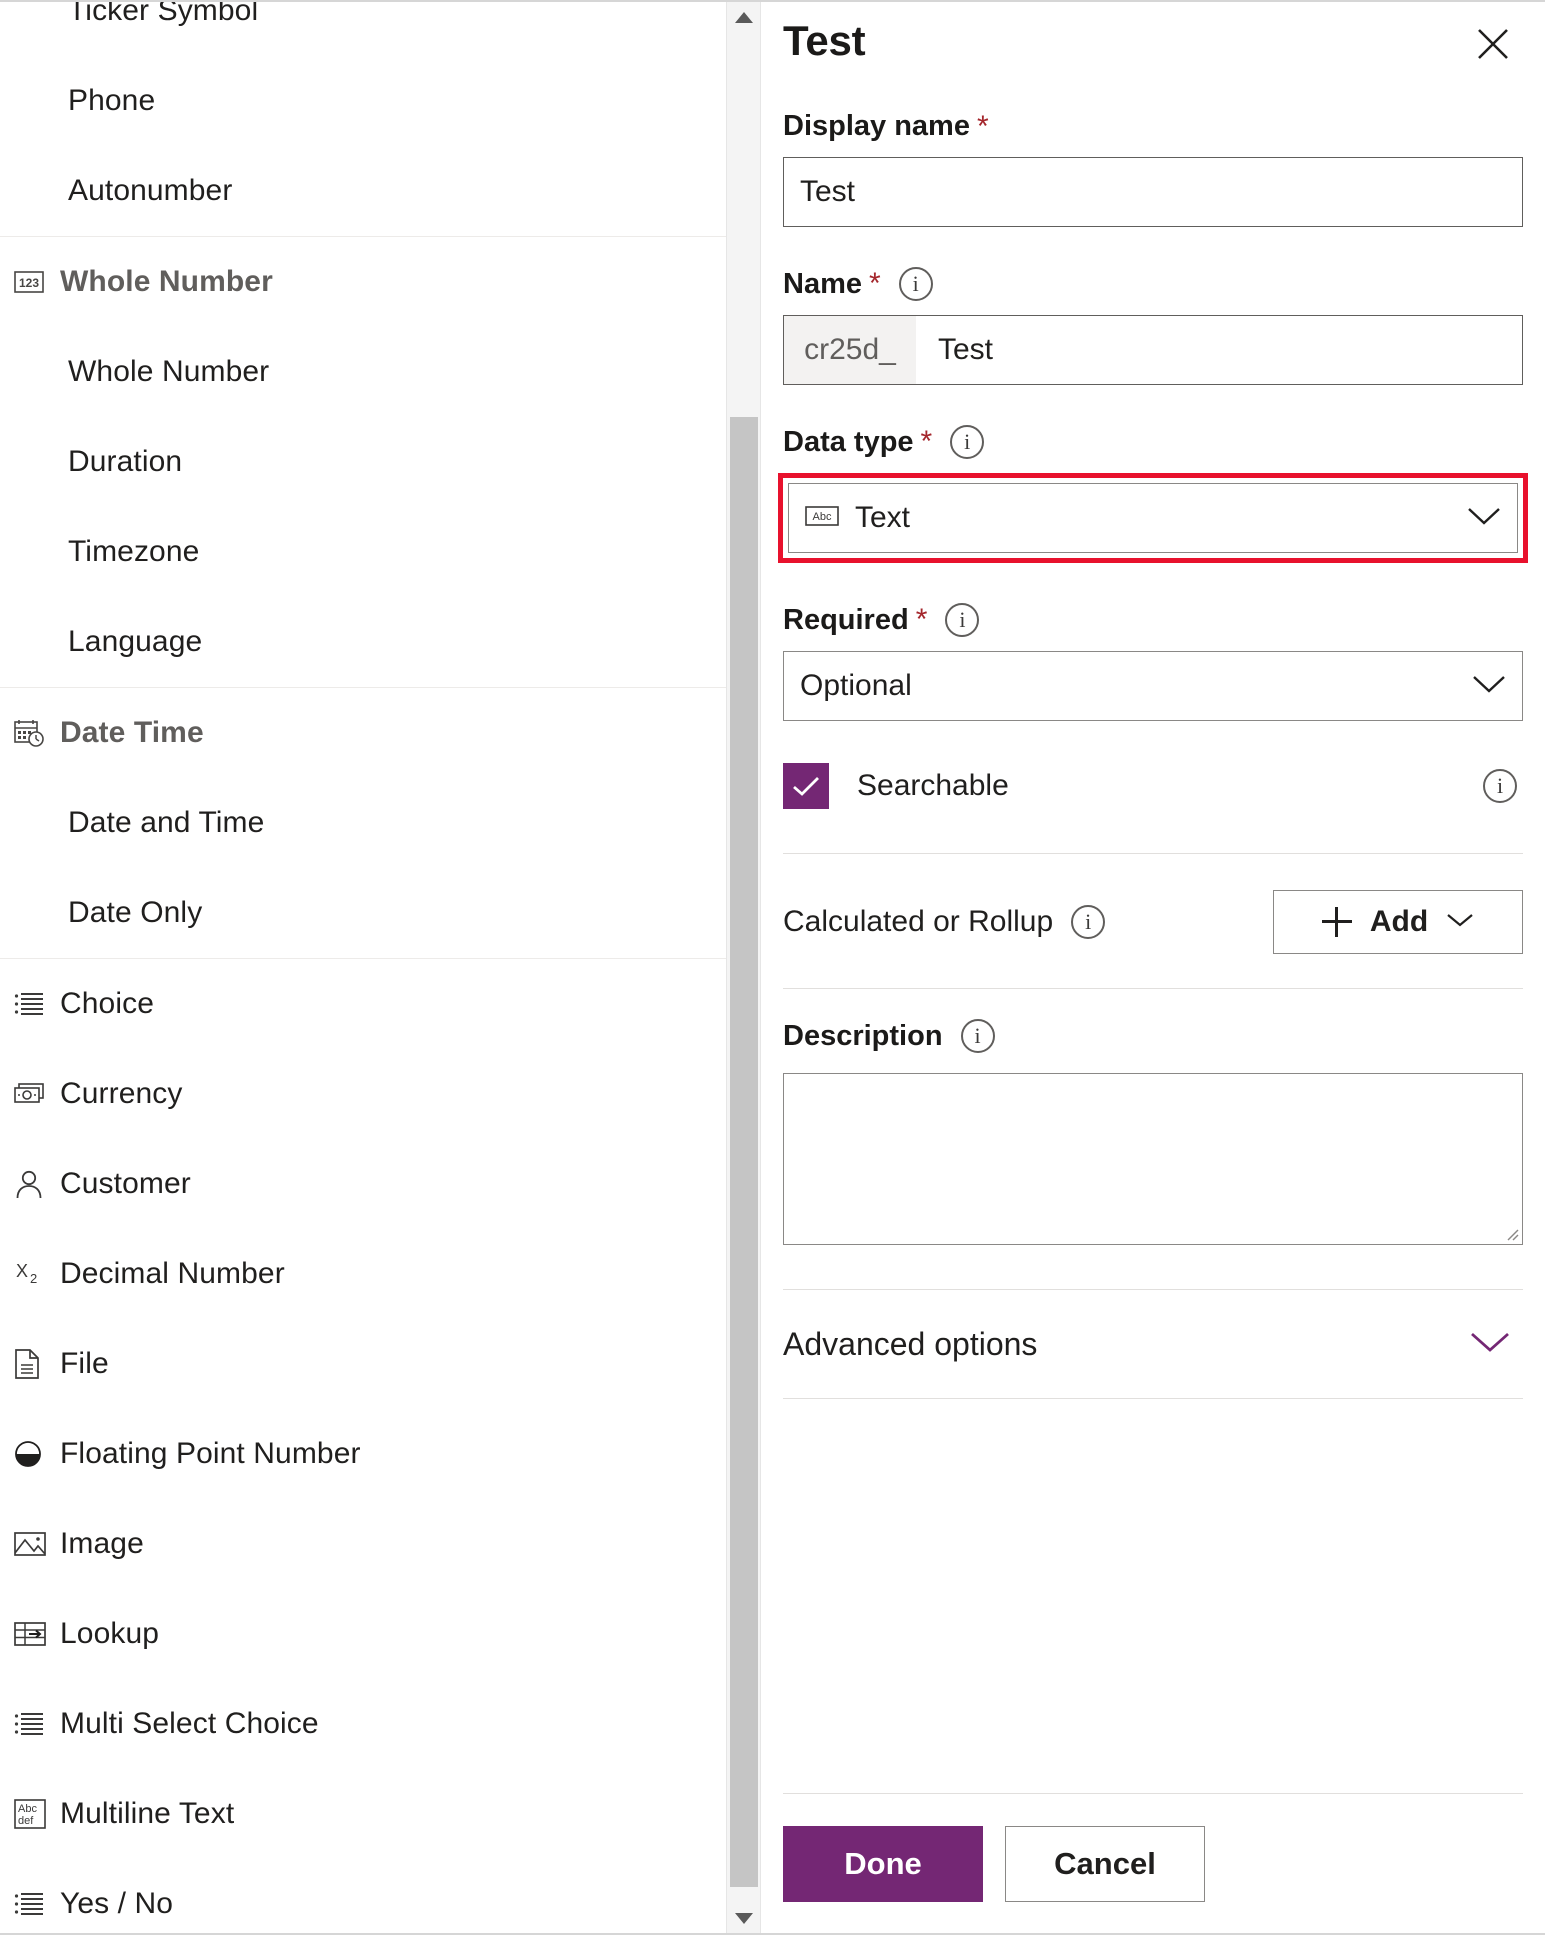 The width and height of the screenshot is (1545, 1935). Describe the element at coordinates (363, 372) in the screenshot. I see `data-type-item-whole-number: Whole Number` at that location.